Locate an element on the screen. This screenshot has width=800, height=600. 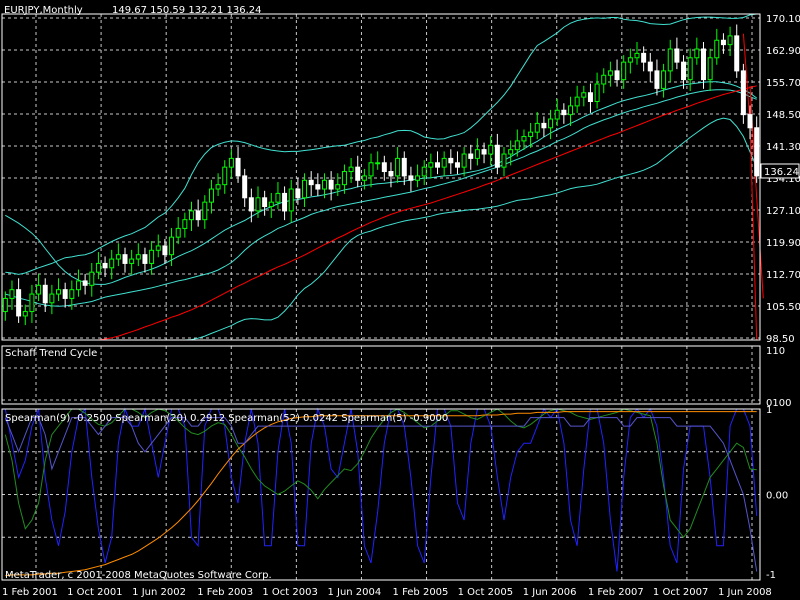
time-tick: 1 Feb 2001 is located at coordinates (30, 592).